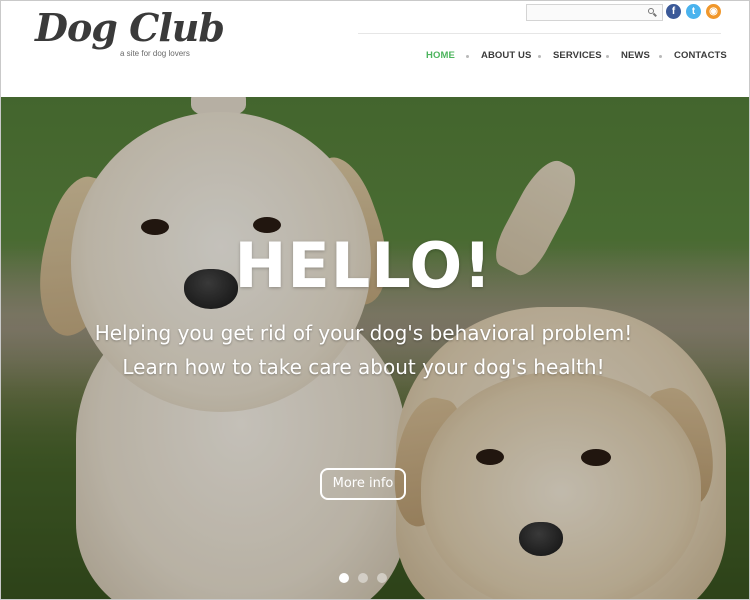 Image resolution: width=750 pixels, height=600 pixels. What do you see at coordinates (652, 12) in the screenshot?
I see `search-icon` at bounding box center [652, 12].